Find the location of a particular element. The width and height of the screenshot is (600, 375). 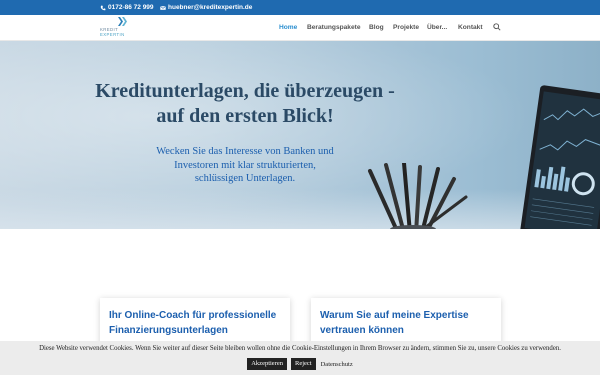

card-title-line2: vertrauen können is located at coordinates (362, 330).